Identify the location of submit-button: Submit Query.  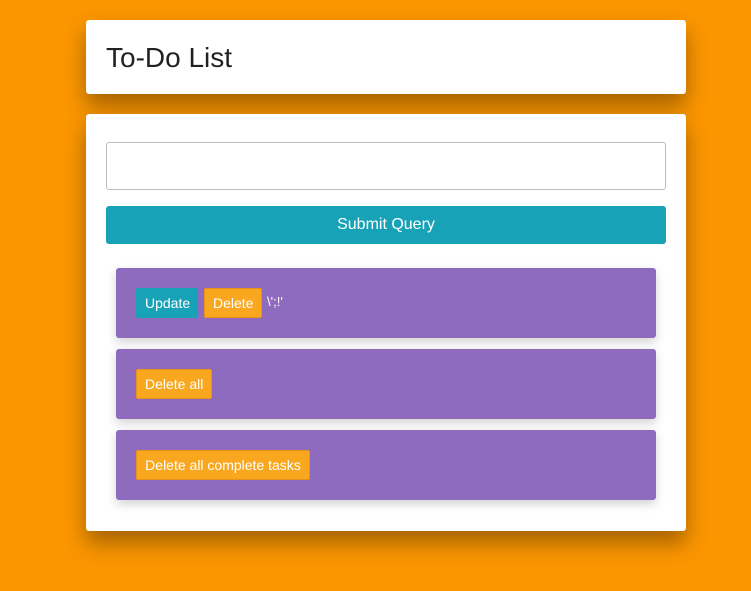
(386, 225).